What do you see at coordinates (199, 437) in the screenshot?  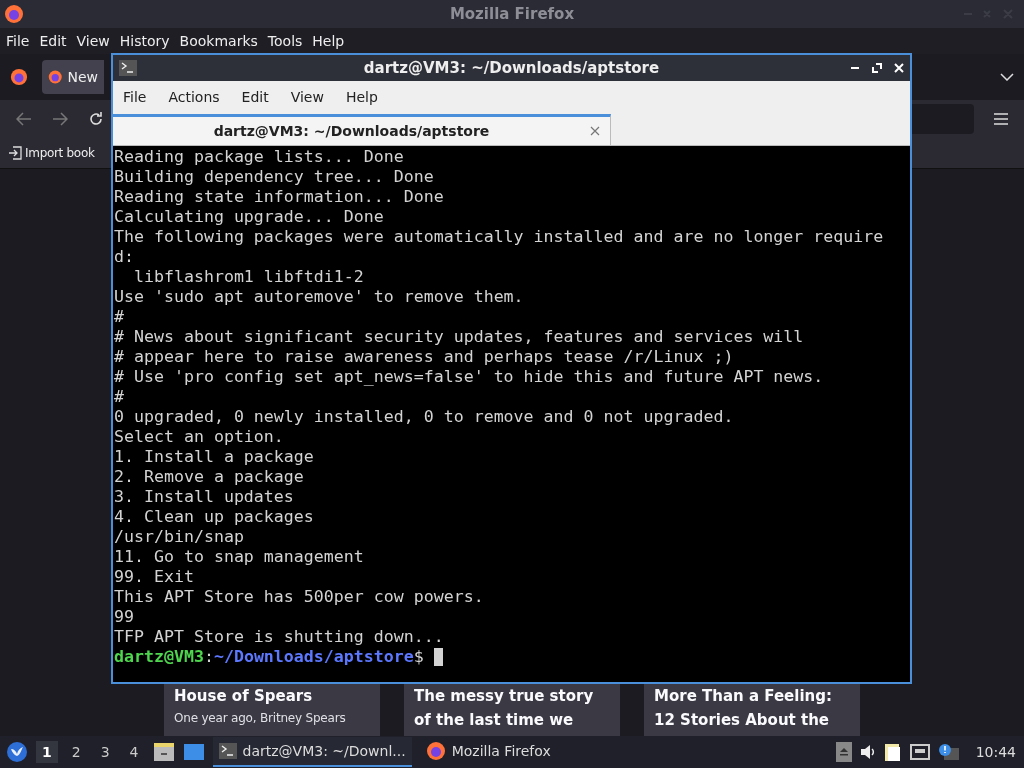 I see `terminal-line: Select an option.` at bounding box center [199, 437].